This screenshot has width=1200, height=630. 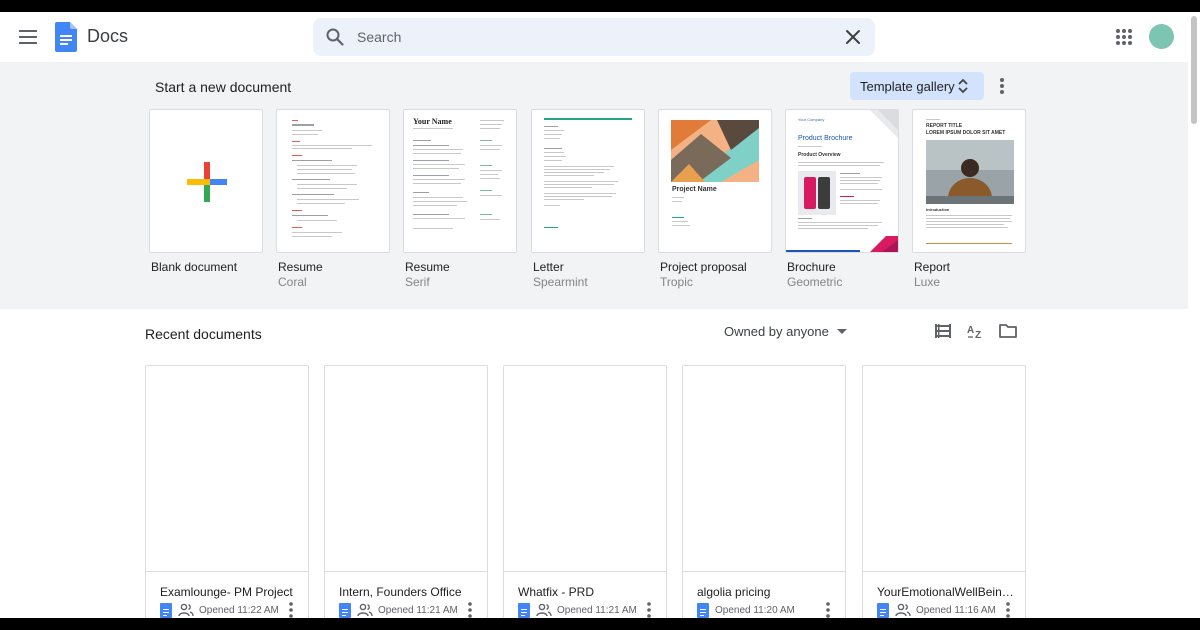 What do you see at coordinates (970, 172) in the screenshot?
I see `report-photo` at bounding box center [970, 172].